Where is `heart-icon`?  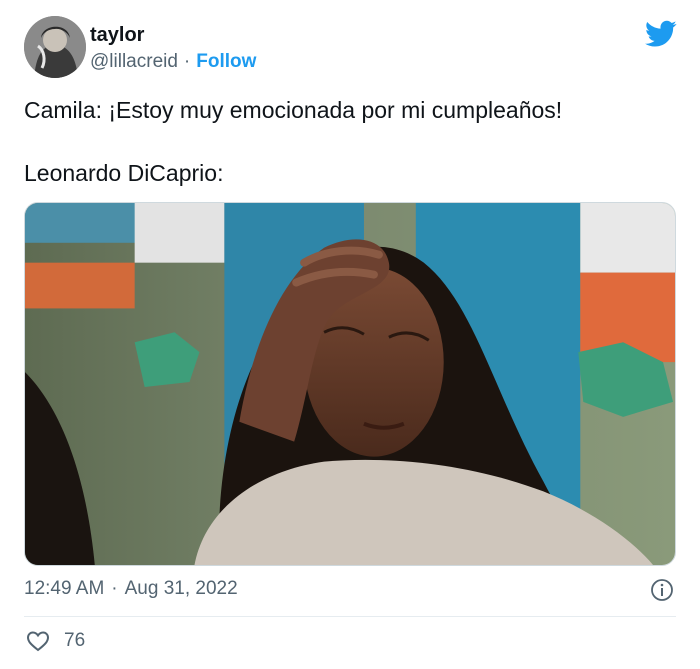
heart-icon is located at coordinates (38, 641).